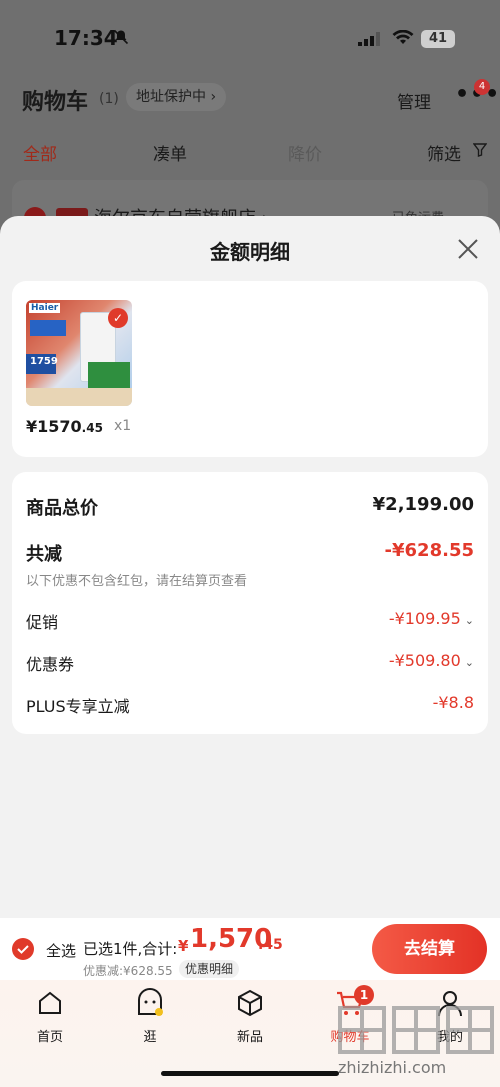  What do you see at coordinates (40, 152) in the screenshot?
I see `tab-all: 全部` at bounding box center [40, 152].